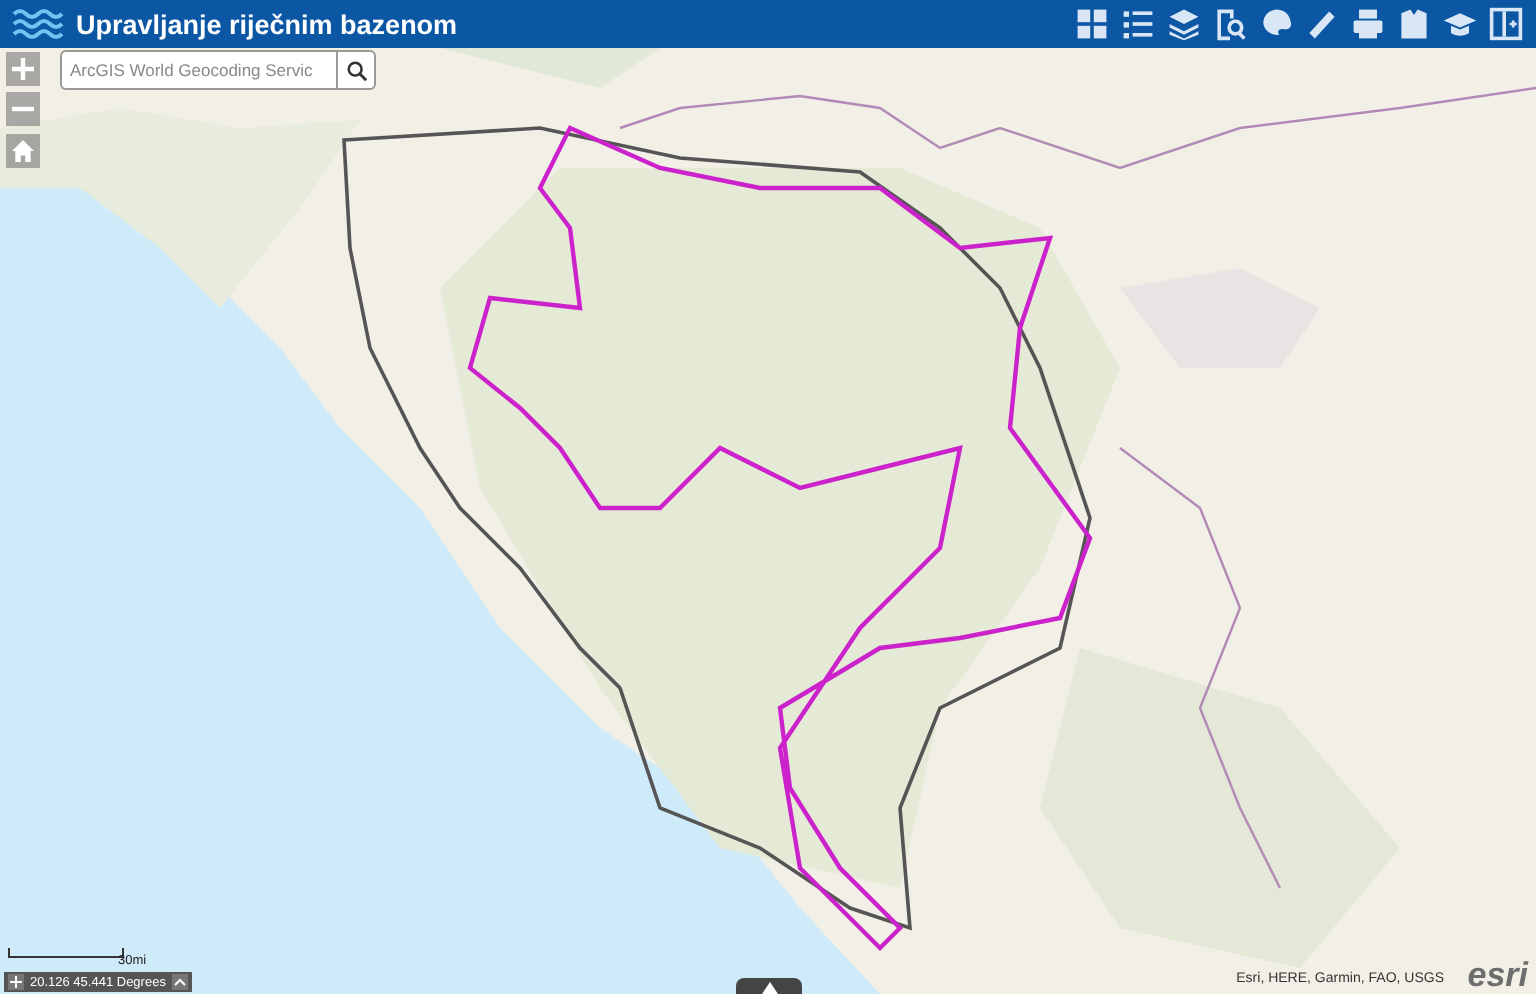 The width and height of the screenshot is (1536, 994). What do you see at coordinates (38, 24) in the screenshot?
I see `waves-icon` at bounding box center [38, 24].